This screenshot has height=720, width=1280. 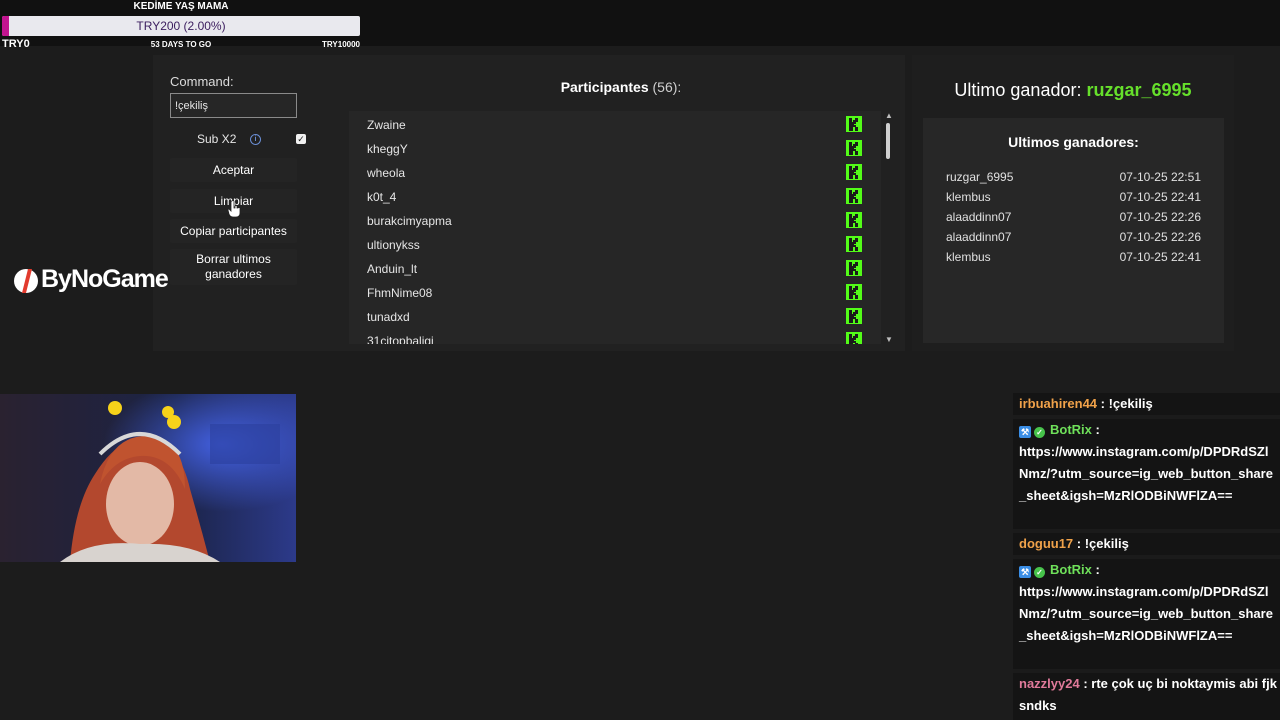 What do you see at coordinates (604, 87) in the screenshot?
I see `participants-title: Participantes` at bounding box center [604, 87].